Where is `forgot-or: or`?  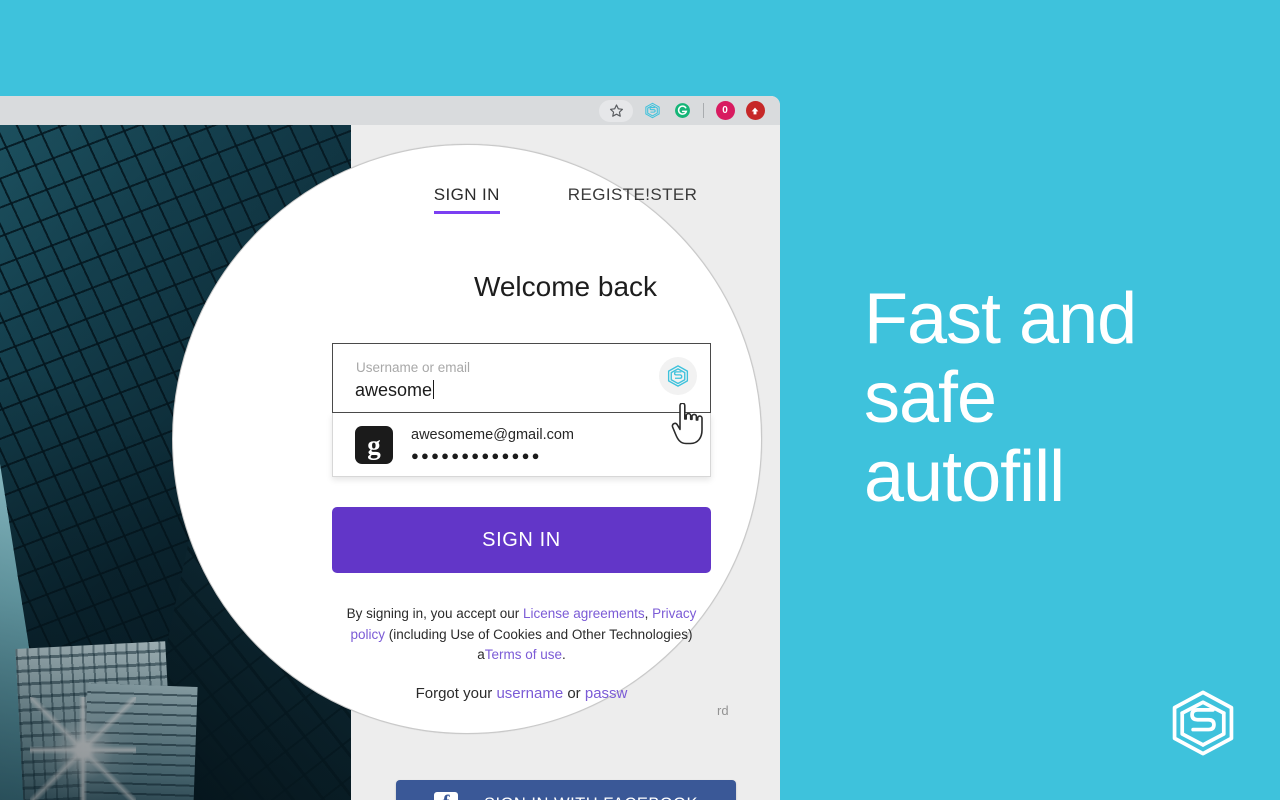
forgot-or: or is located at coordinates (574, 693).